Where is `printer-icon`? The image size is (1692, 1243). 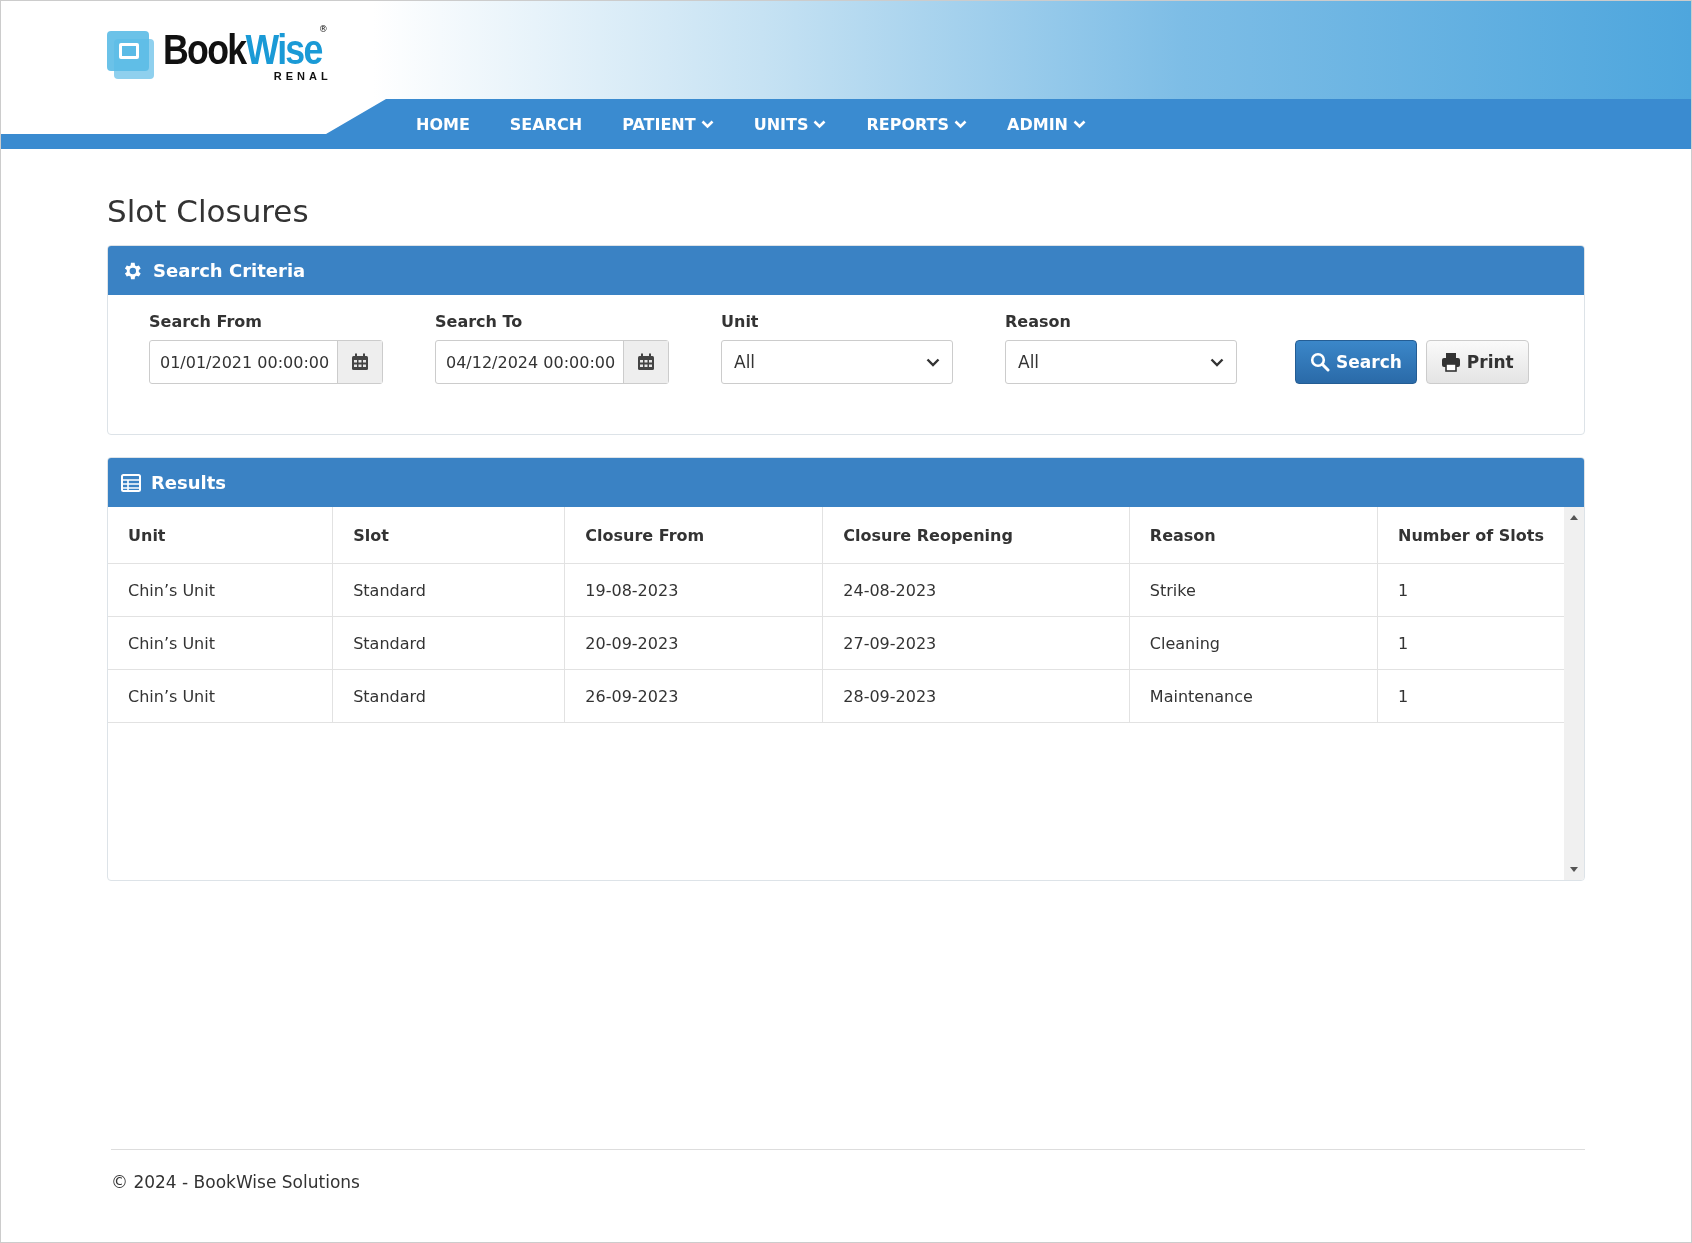 printer-icon is located at coordinates (1450, 362).